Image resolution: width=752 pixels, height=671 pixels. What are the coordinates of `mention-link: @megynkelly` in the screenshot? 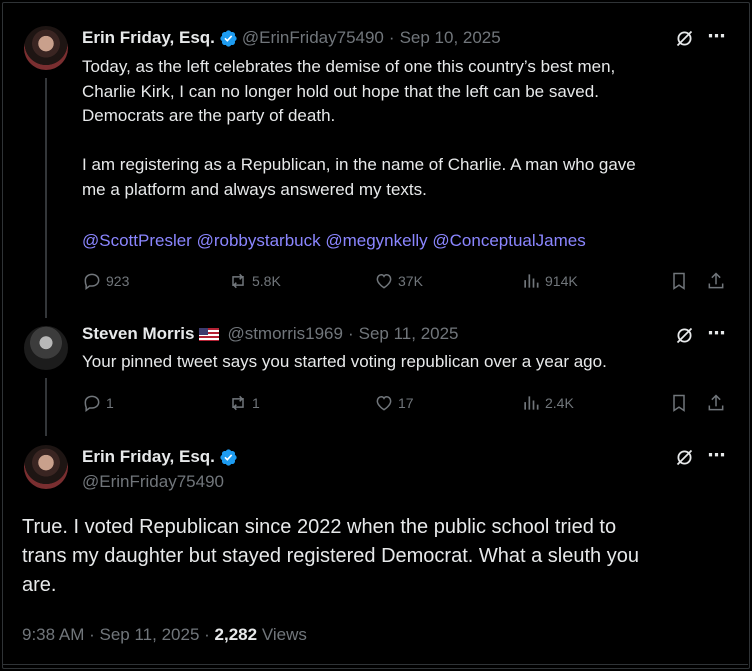 It's located at (376, 240).